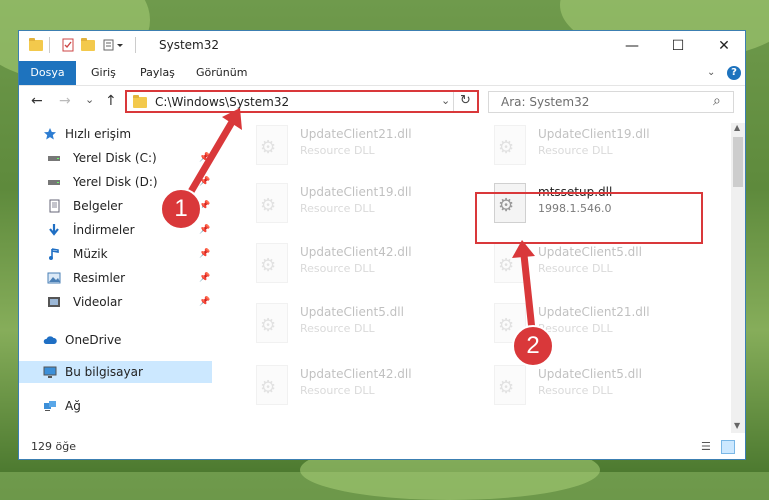 This screenshot has height=500, width=769. Describe the element at coordinates (738, 278) in the screenshot. I see `vertical-scrollbar: ▲ ▼` at that location.